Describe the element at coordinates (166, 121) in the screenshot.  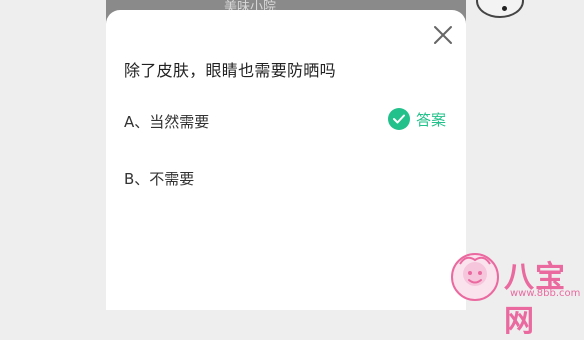
I see `option-a: A、当然需要` at that location.